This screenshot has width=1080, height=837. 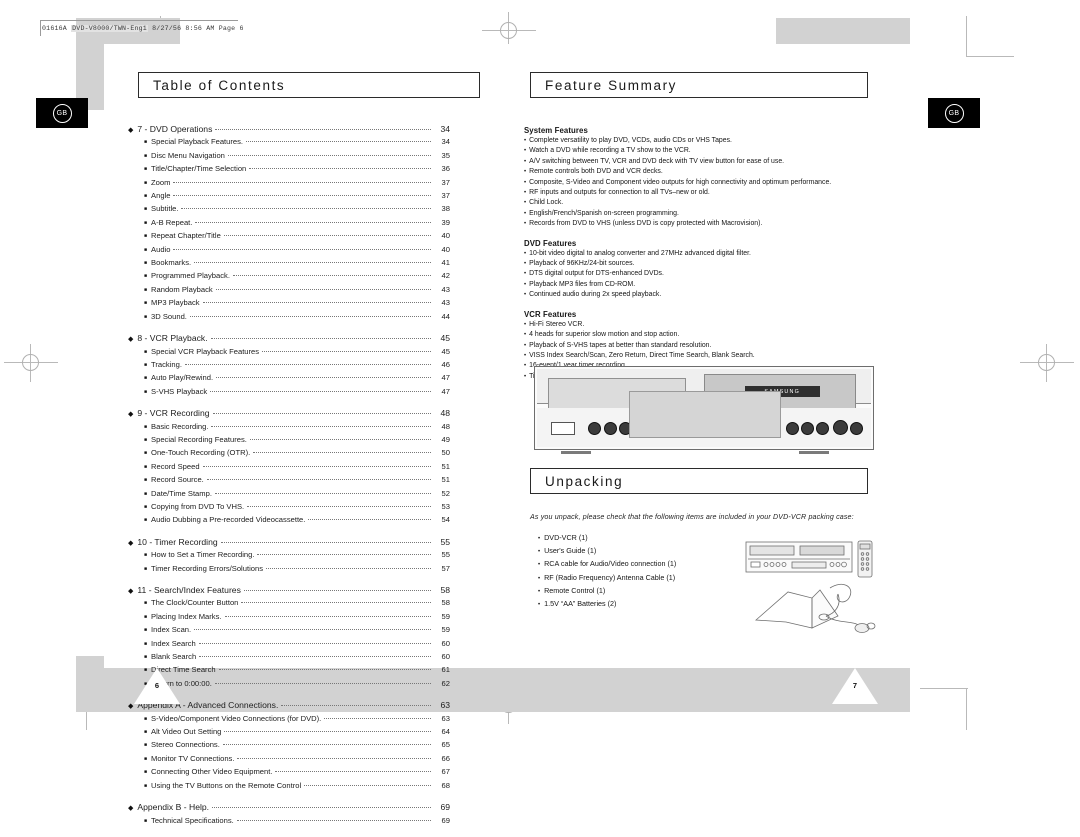 I want to click on feature-section-heading: System Features, so click(x=556, y=130).